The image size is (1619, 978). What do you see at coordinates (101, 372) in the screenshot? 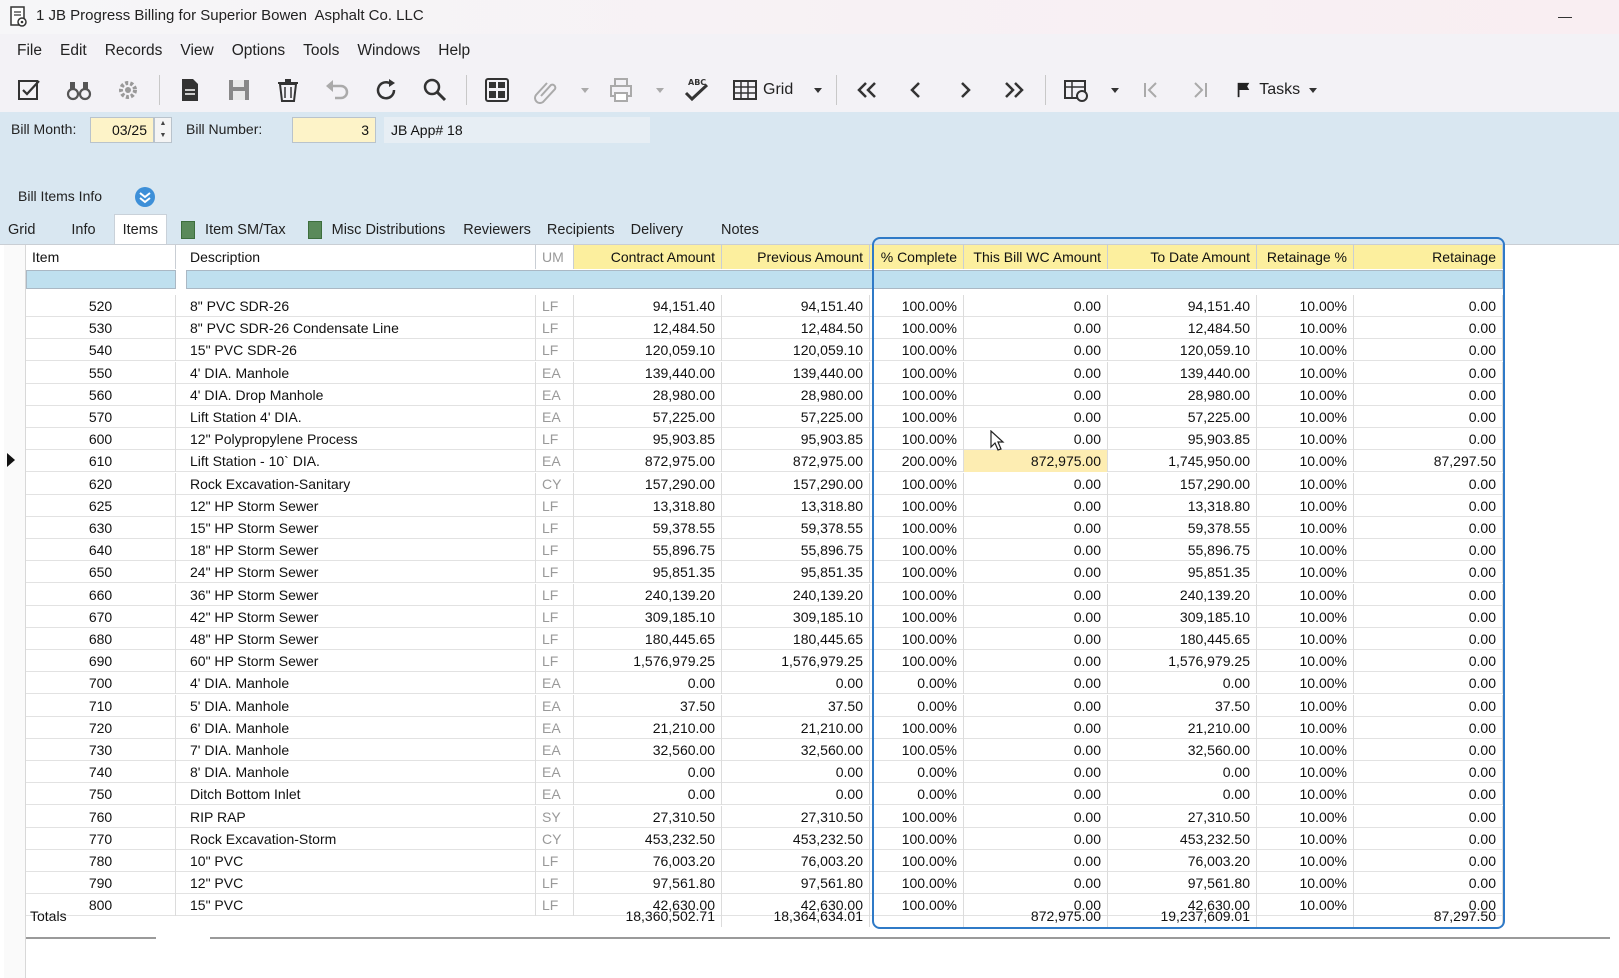
I see `cell-item: 550` at bounding box center [101, 372].